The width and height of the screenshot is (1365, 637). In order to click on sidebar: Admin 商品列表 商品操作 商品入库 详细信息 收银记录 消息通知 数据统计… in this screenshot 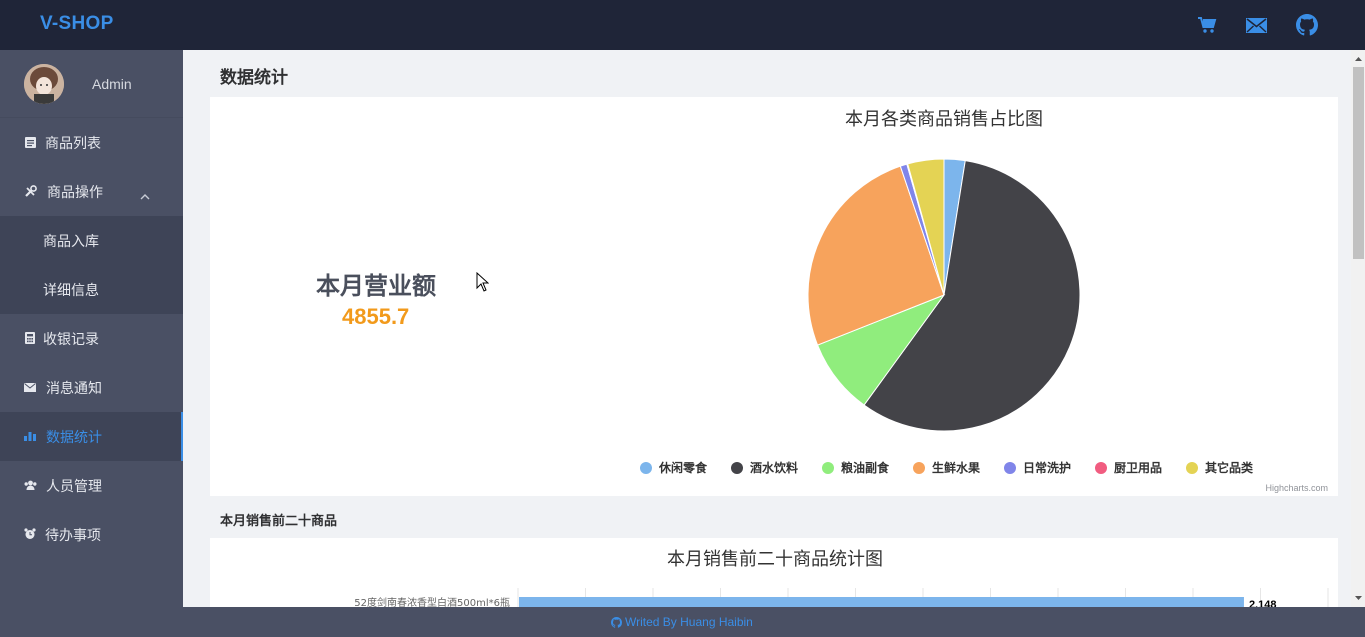, I will do `click(91, 328)`.